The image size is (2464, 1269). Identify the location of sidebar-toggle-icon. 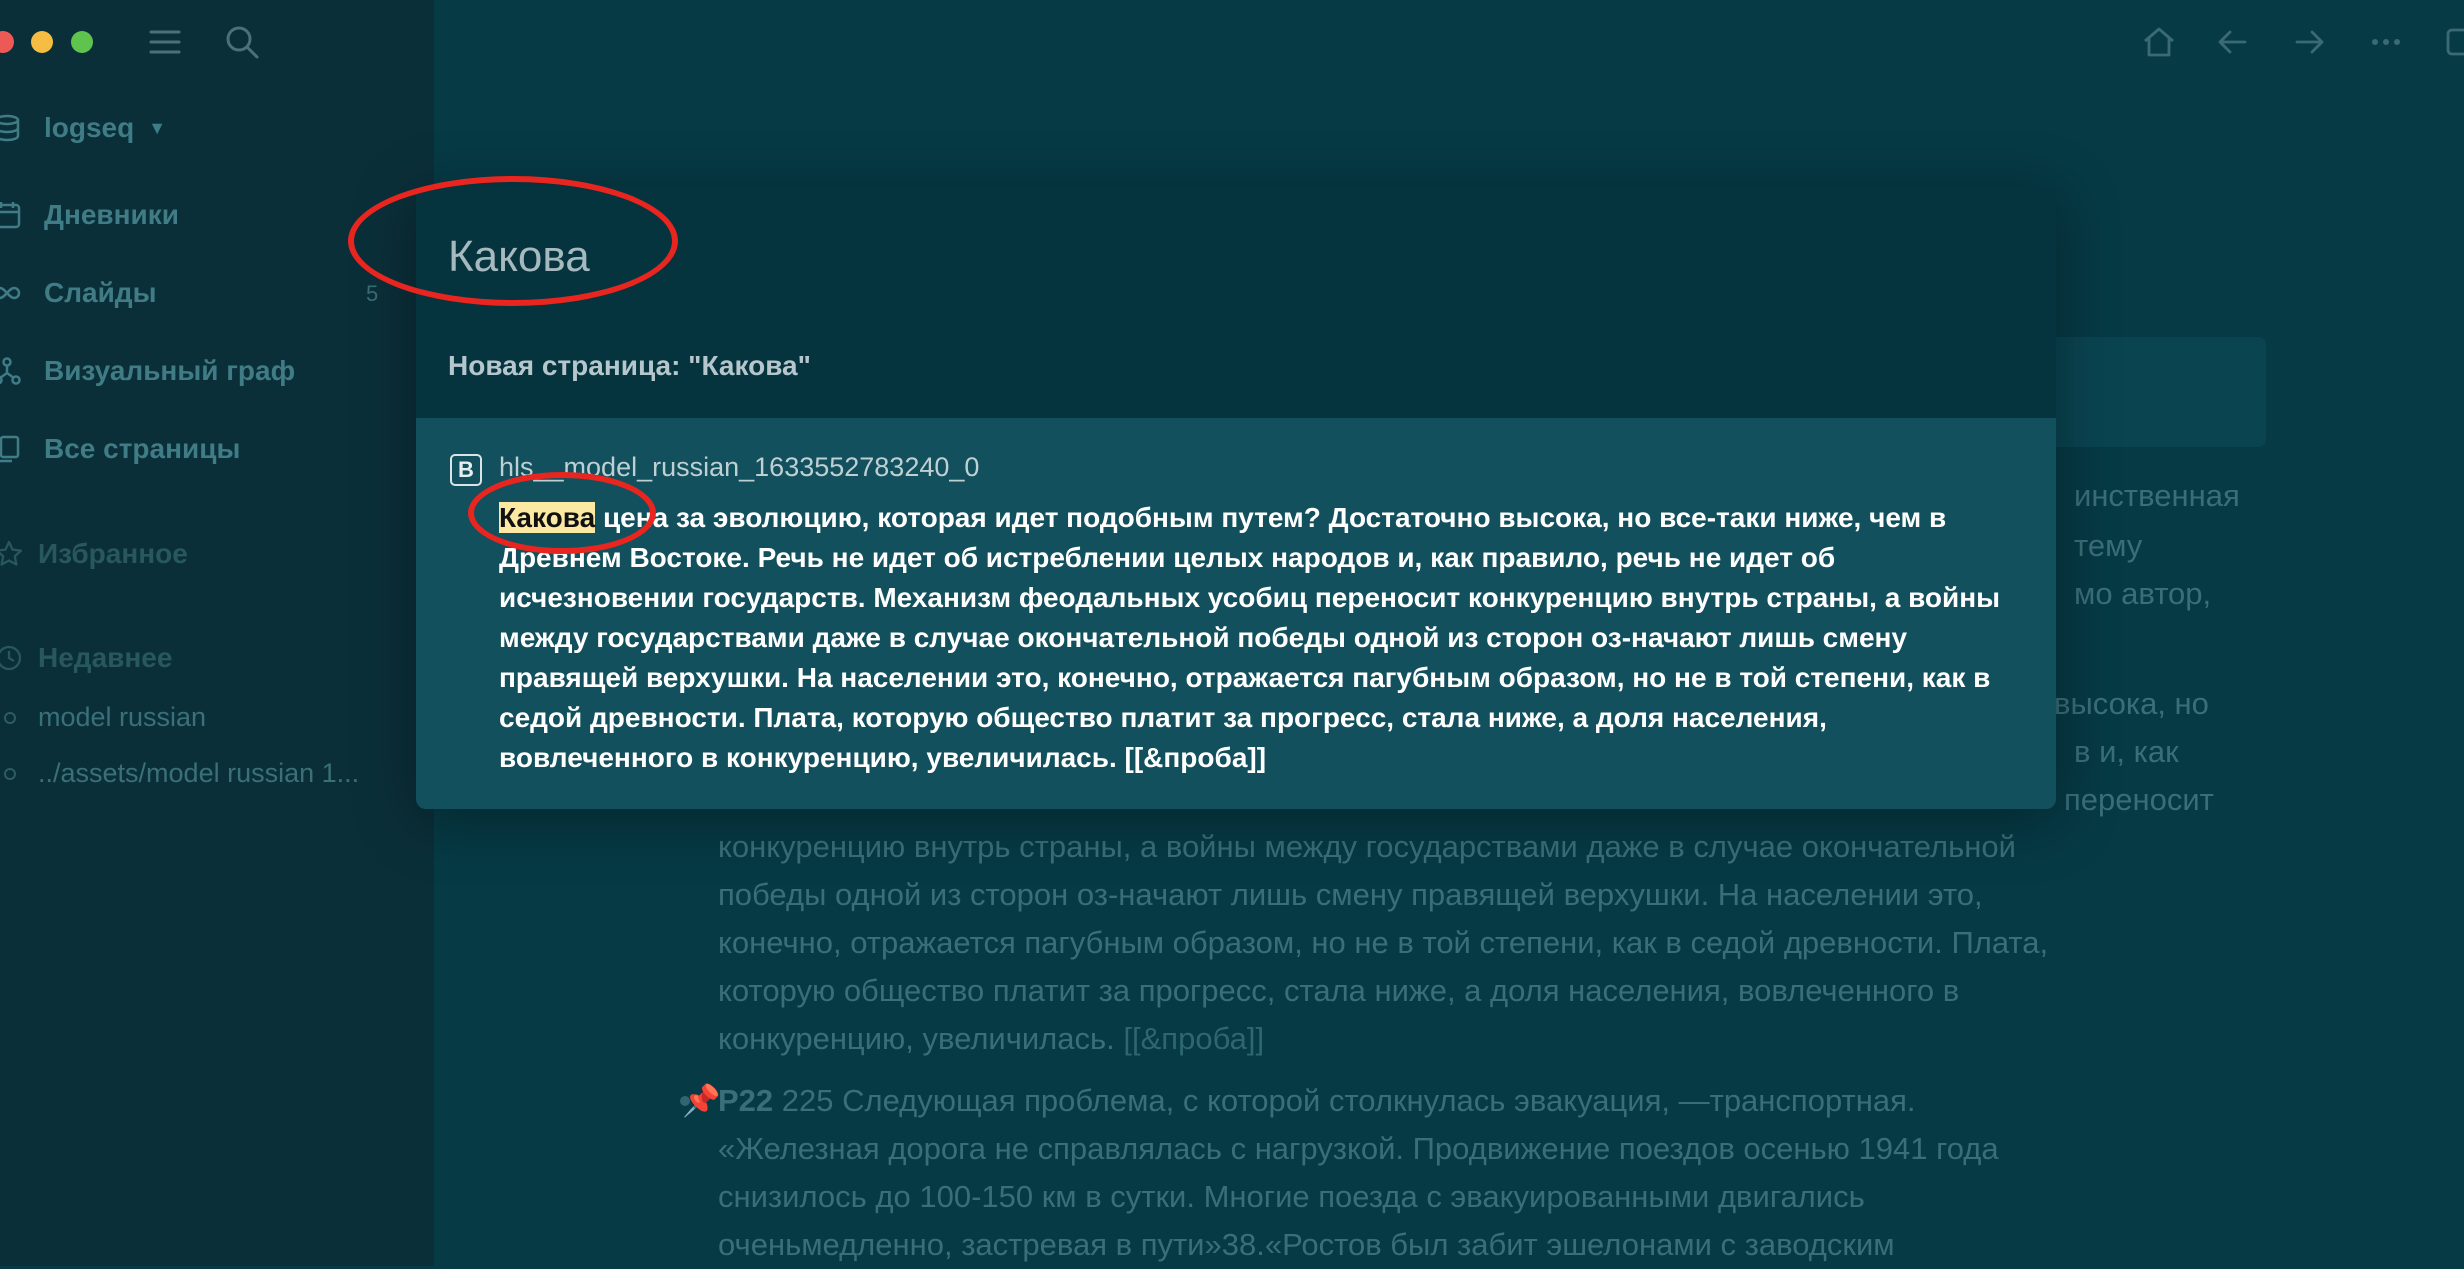
(2453, 42).